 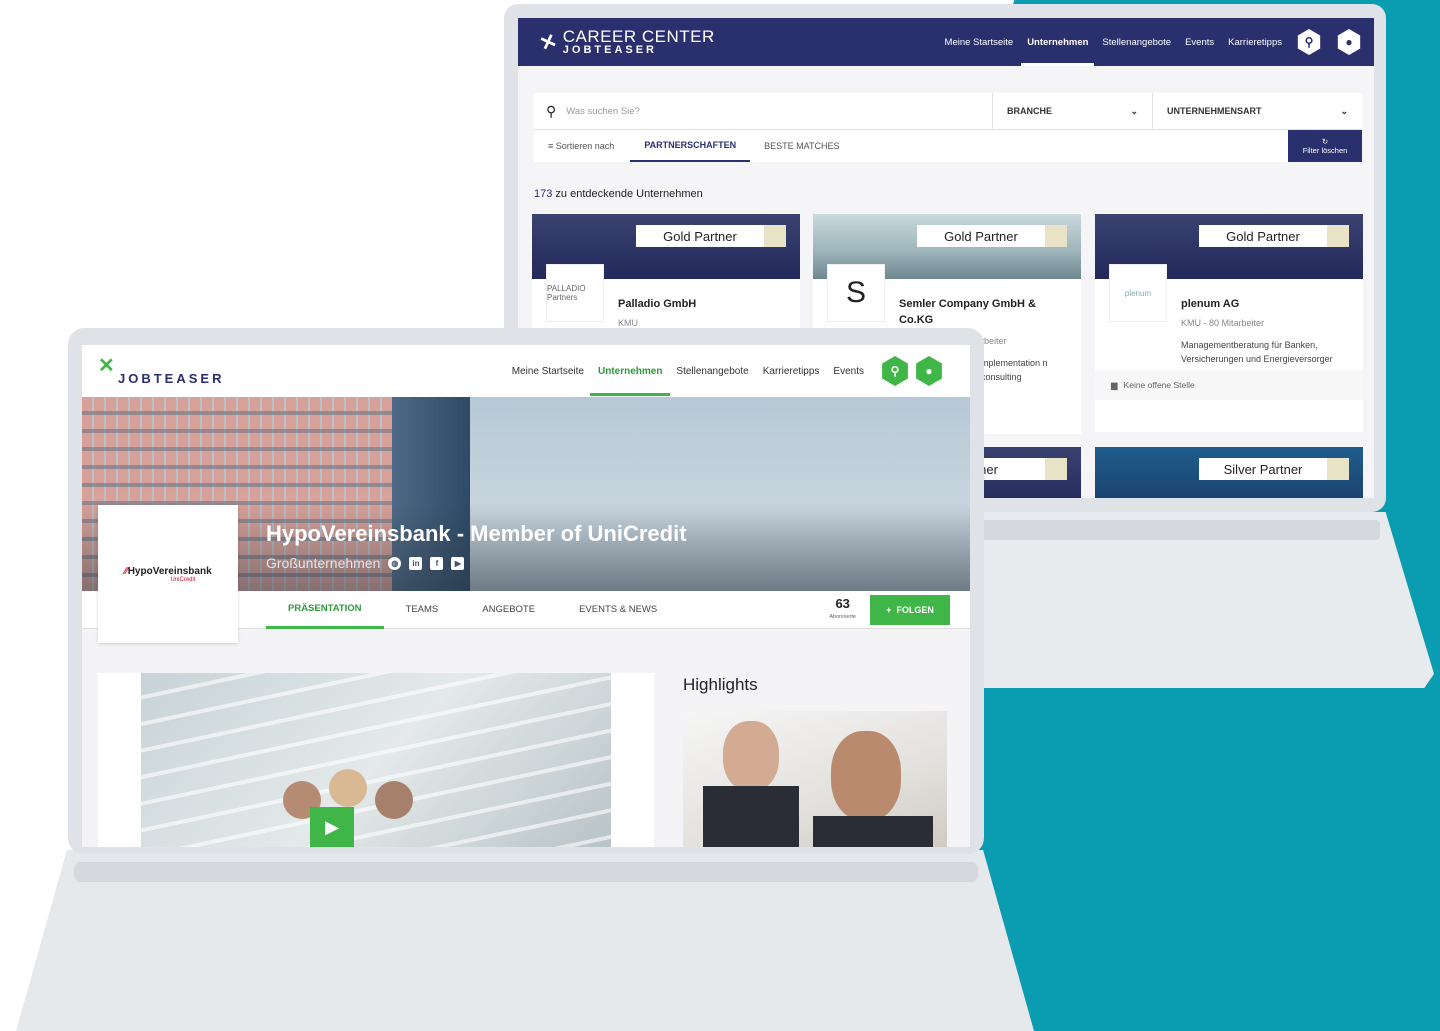 I want to click on company-meta: Großunternehmen ◍ in f ▶, so click(x=365, y=563).